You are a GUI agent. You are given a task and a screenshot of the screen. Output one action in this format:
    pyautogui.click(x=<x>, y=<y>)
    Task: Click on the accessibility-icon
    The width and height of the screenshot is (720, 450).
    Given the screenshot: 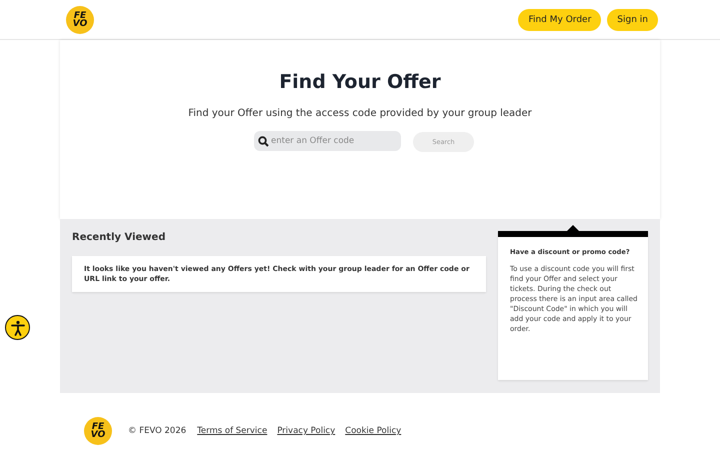 What is the action you would take?
    pyautogui.click(x=17, y=327)
    